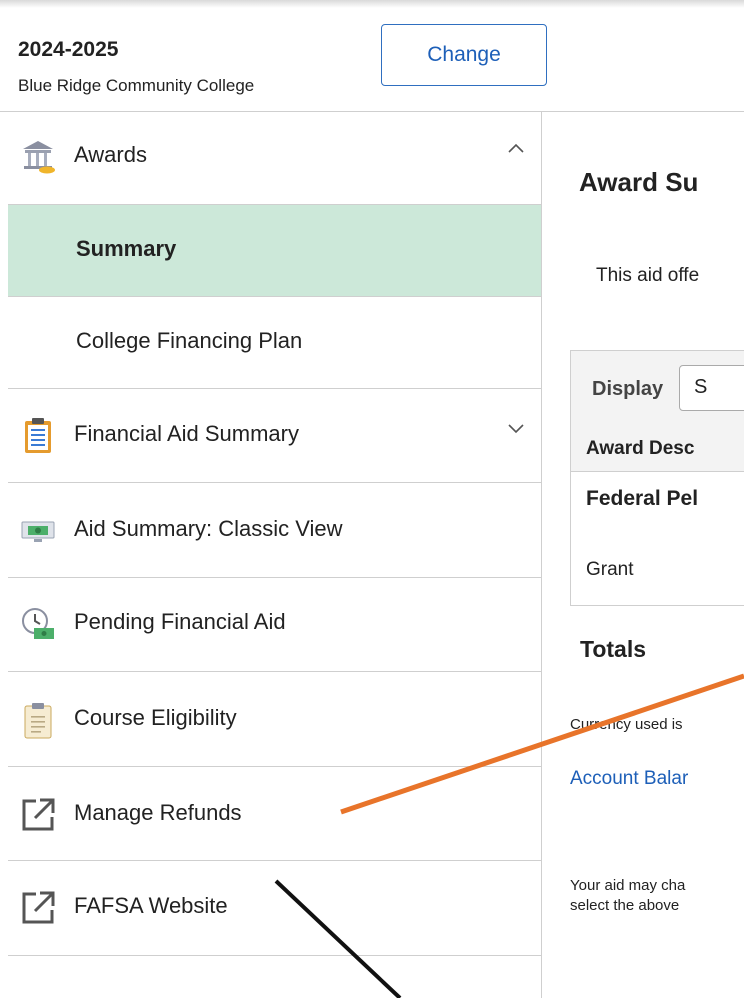 The width and height of the screenshot is (744, 998). Describe the element at coordinates (629, 779) in the screenshot. I see `account-balance-link: Account Balar` at that location.